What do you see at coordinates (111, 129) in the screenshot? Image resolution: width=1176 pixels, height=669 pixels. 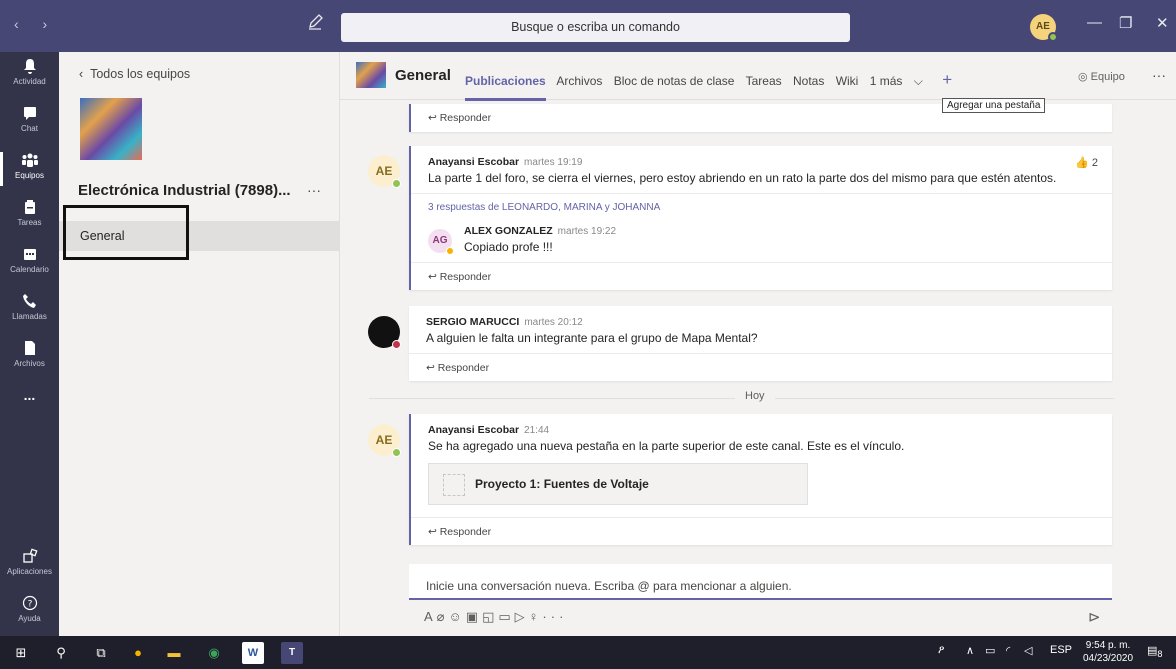 I see `team-image` at bounding box center [111, 129].